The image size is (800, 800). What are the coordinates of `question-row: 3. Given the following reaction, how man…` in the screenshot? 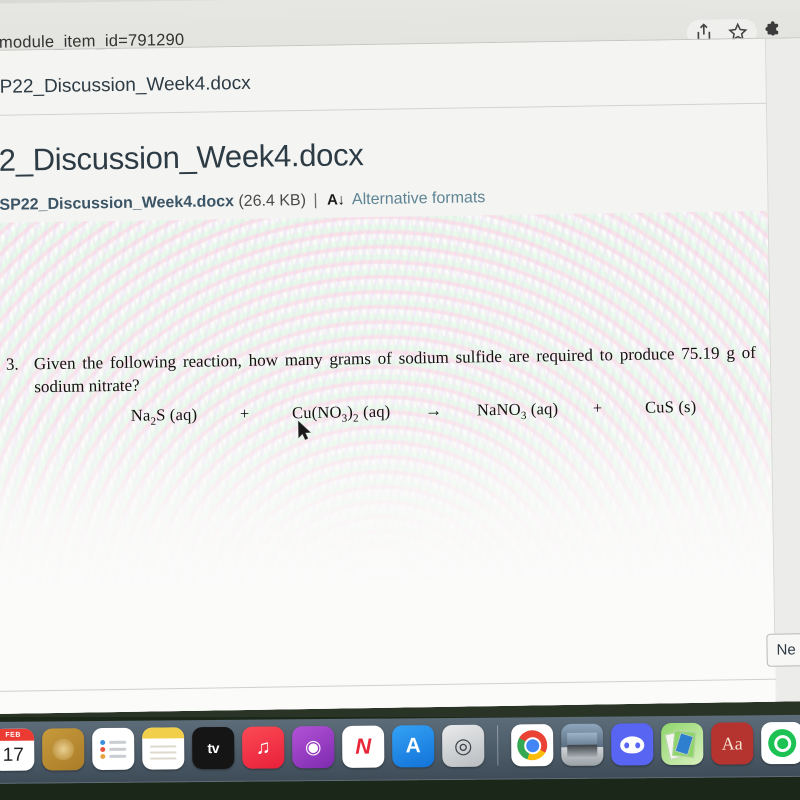 It's located at (381, 370).